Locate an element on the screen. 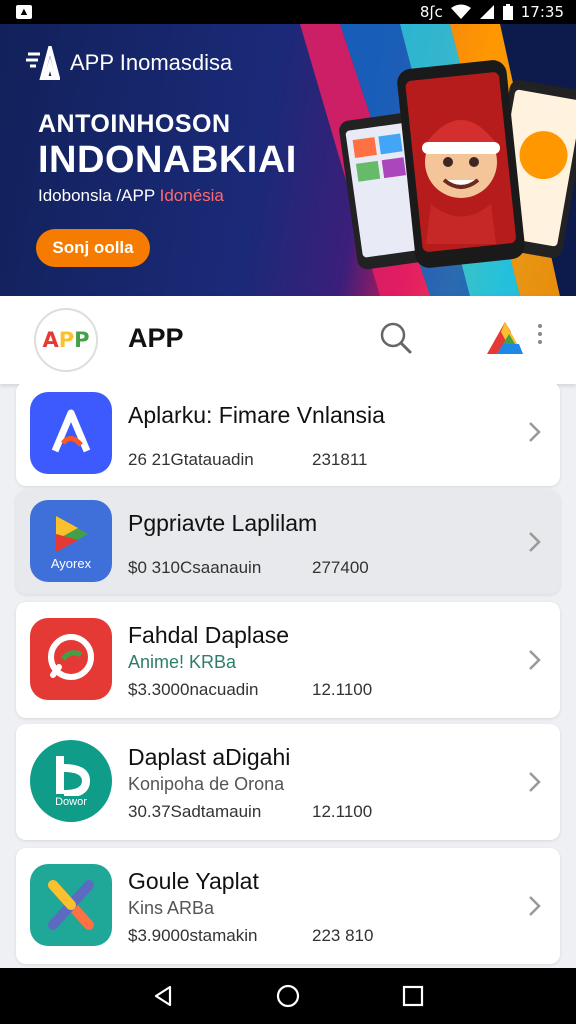  play-triangle-icon: Ayorex is located at coordinates (71, 541).